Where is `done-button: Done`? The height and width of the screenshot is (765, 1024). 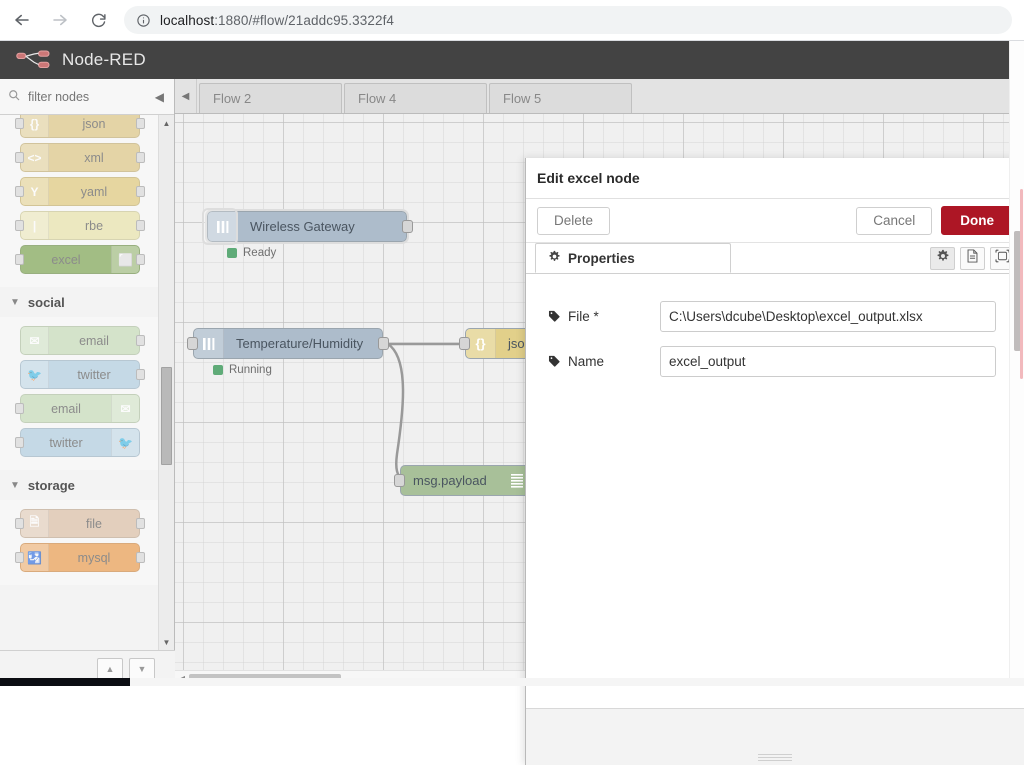 done-button: Done is located at coordinates (977, 220).